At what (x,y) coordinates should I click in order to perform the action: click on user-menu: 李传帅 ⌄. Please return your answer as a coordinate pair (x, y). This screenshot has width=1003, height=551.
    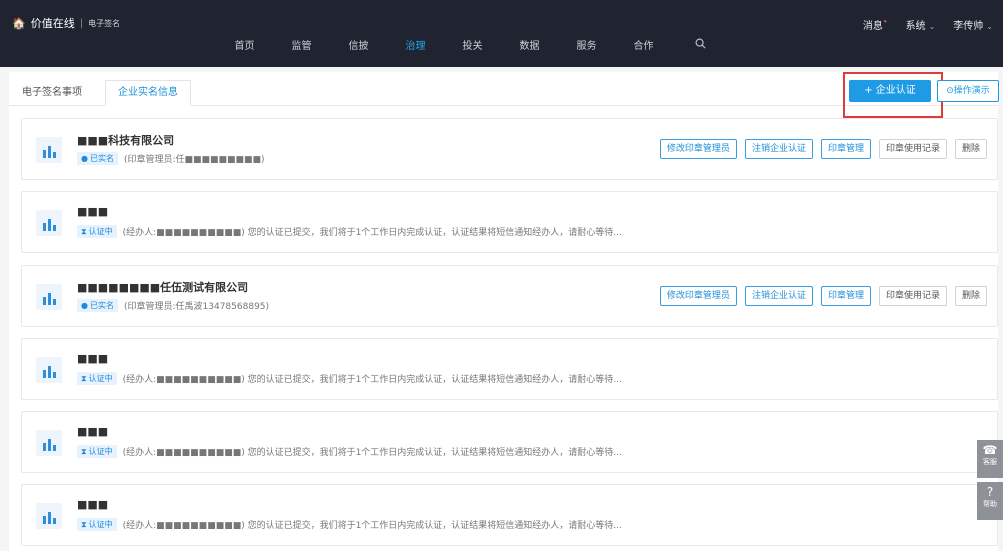
    Looking at the image, I should click on (973, 24).